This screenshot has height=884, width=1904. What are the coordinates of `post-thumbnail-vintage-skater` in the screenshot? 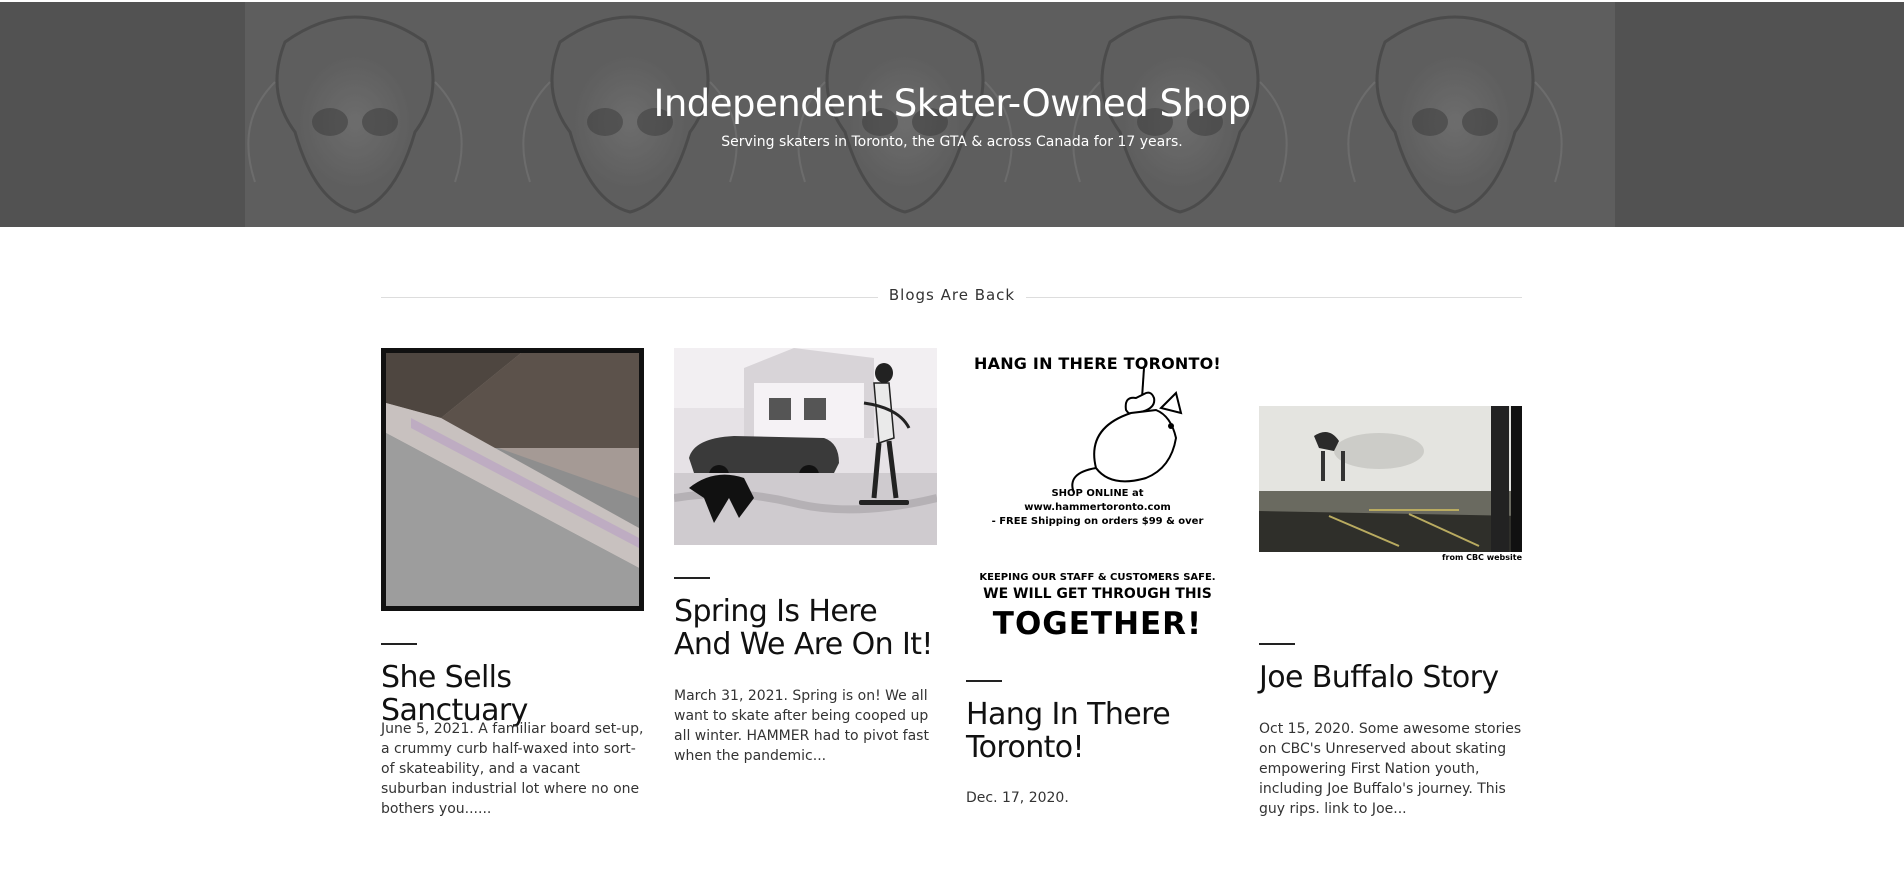 It's located at (805, 446).